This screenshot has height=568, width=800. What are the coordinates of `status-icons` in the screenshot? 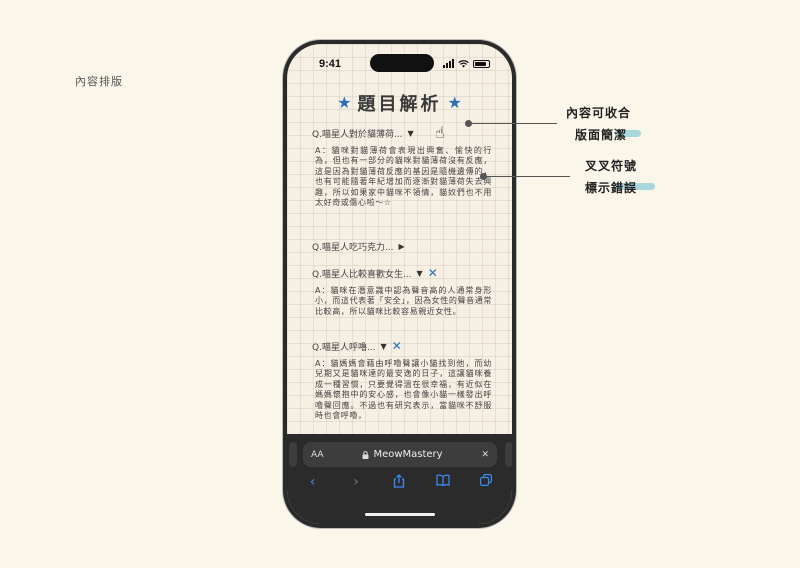 It's located at (466, 63).